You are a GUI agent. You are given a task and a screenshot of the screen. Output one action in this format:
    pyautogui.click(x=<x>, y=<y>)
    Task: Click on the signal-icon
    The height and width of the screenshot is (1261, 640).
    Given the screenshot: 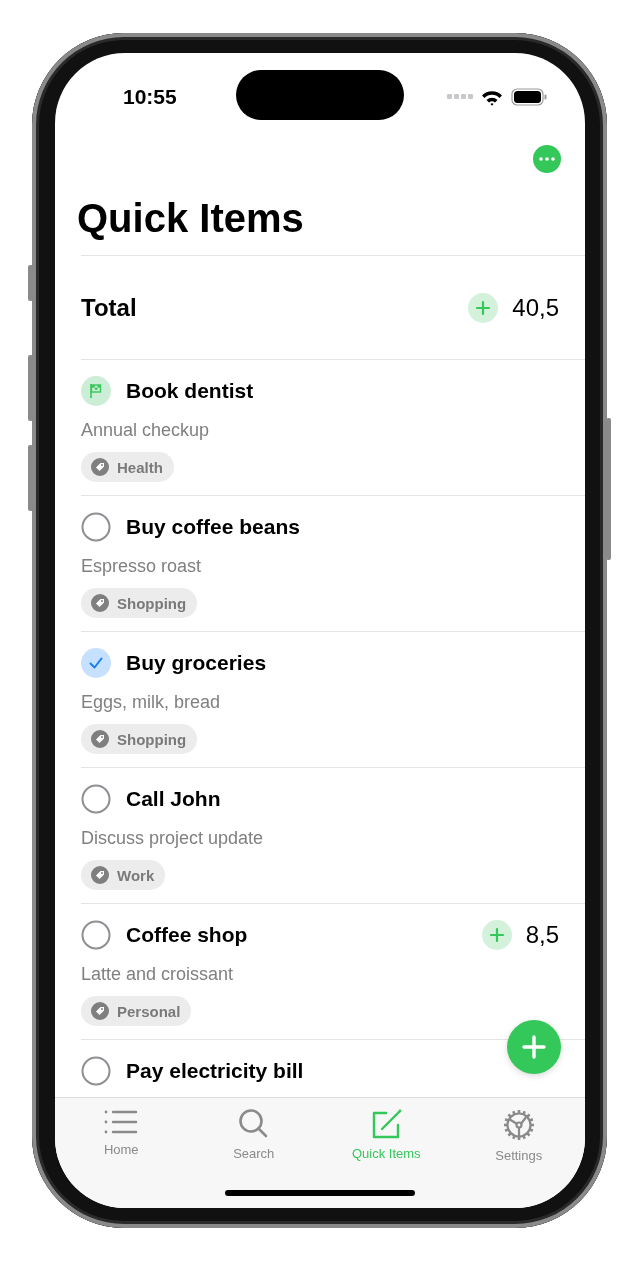 What is the action you would take?
    pyautogui.click(x=460, y=97)
    